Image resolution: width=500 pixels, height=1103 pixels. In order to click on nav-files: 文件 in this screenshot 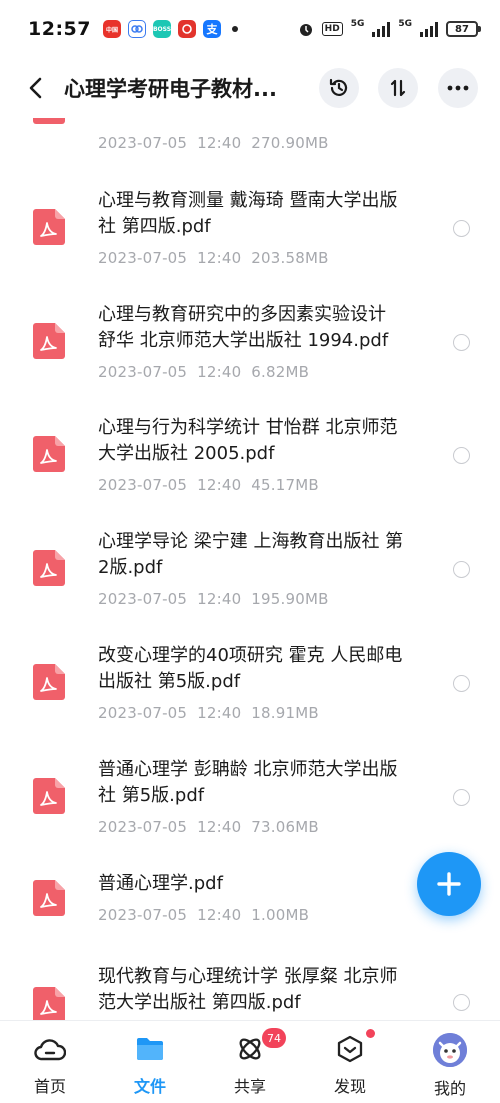, I will do `click(150, 1062)`.